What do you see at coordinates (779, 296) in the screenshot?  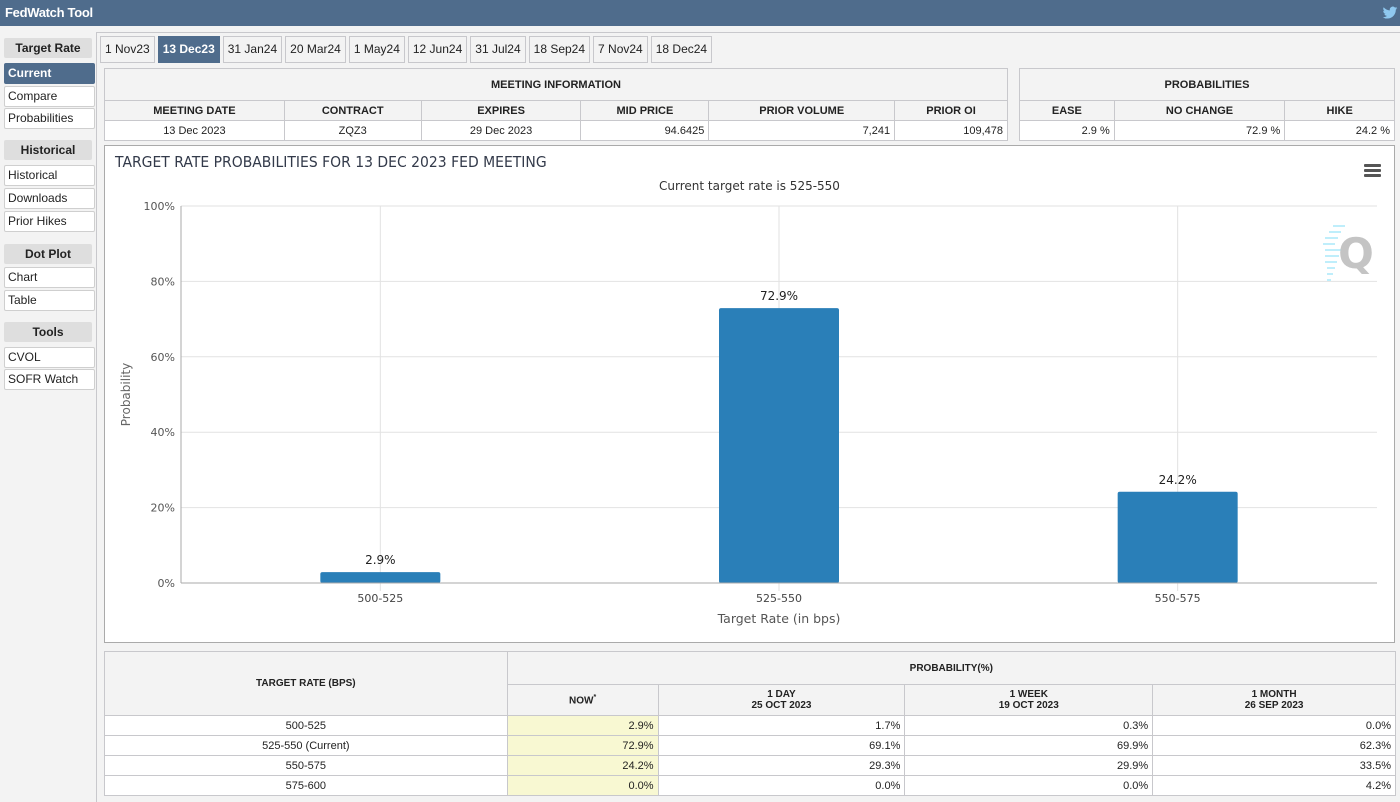 I see `data-label: 72.9%` at bounding box center [779, 296].